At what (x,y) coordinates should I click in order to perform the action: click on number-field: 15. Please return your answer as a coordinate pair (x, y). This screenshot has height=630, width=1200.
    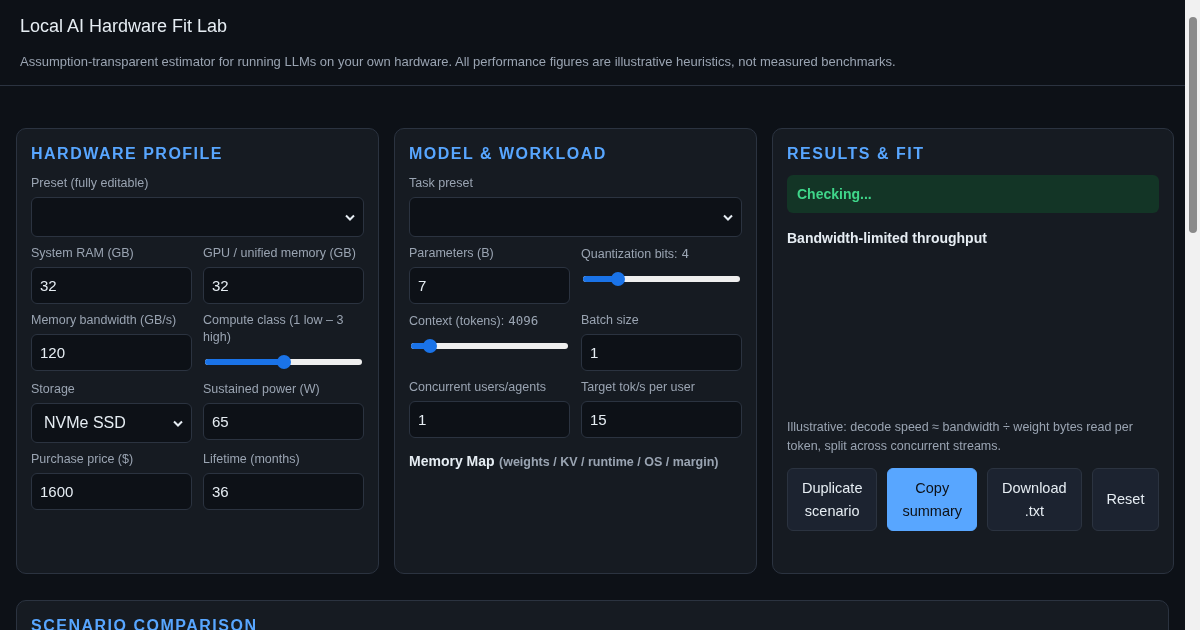
    Looking at the image, I should click on (661, 419).